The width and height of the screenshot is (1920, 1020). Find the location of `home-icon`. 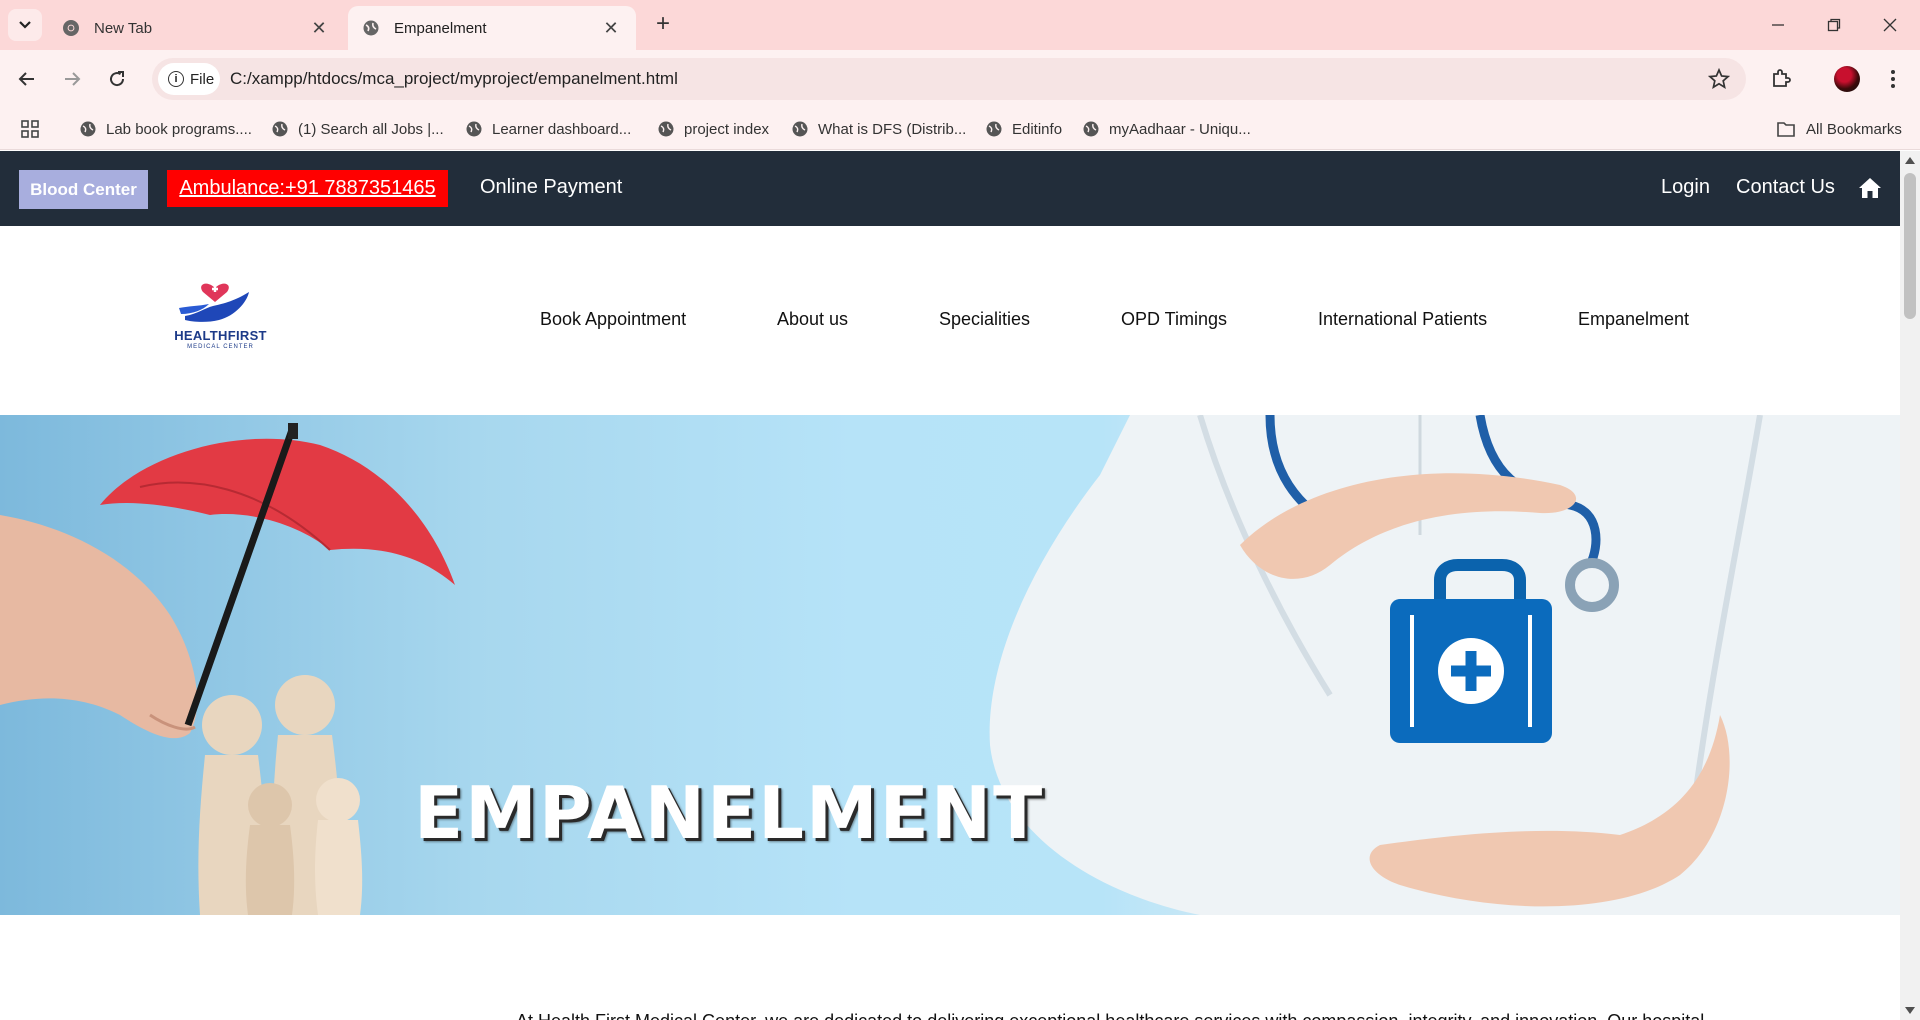

home-icon is located at coordinates (1870, 188).